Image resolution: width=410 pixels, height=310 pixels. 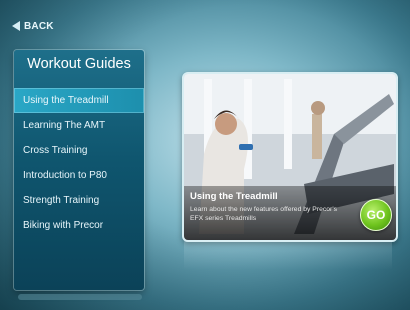 I want to click on menu-item-introduction-to-p80: Introduction to P80, so click(x=79, y=175).